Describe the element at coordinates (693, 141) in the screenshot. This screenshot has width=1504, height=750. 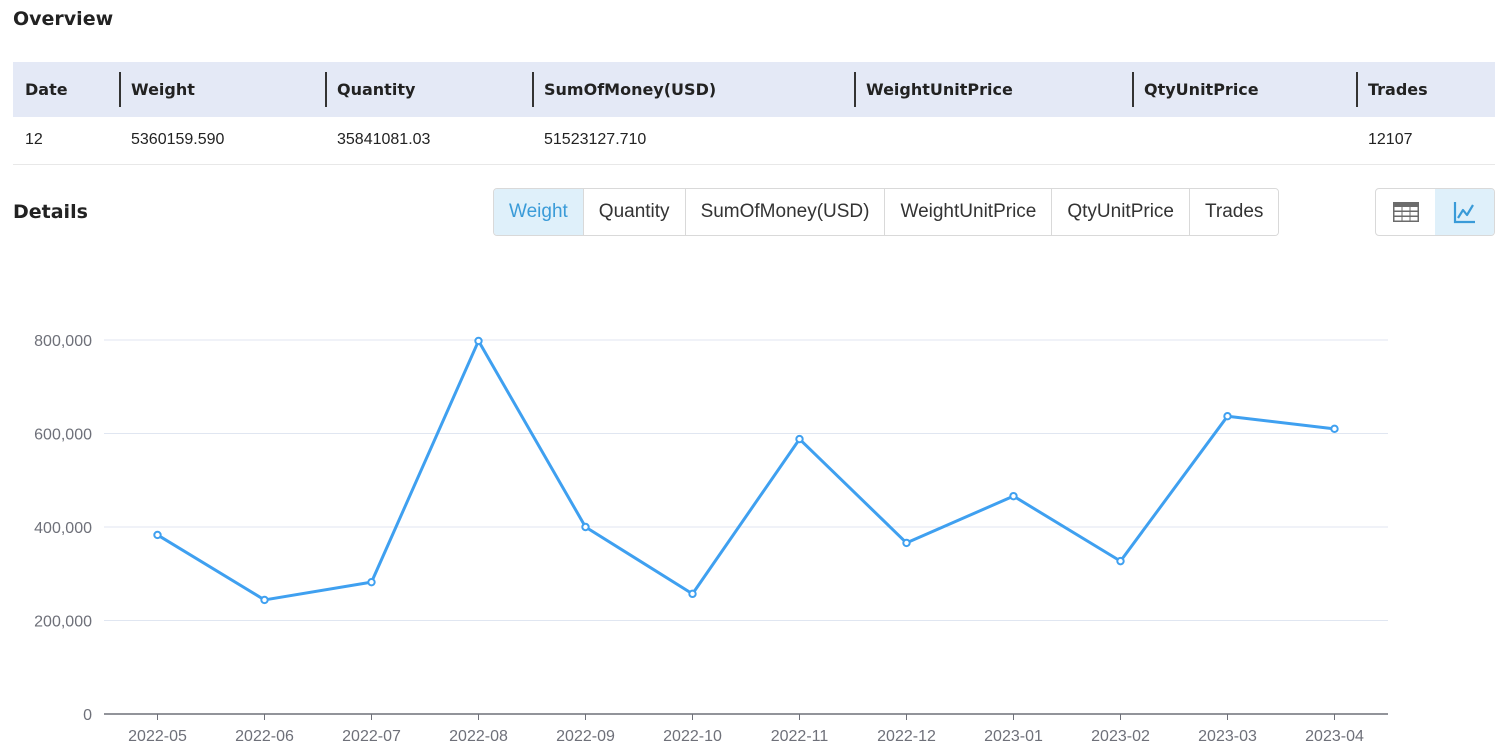
I see `cell-sum-of-money: 51523127.710` at that location.